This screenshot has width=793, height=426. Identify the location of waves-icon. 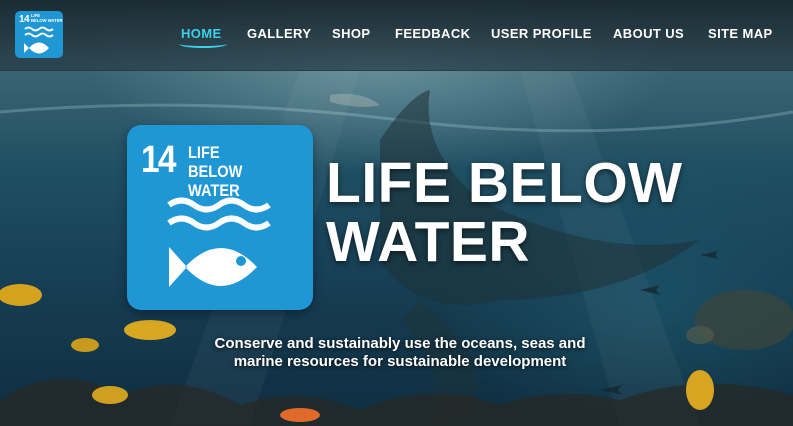
(219, 242).